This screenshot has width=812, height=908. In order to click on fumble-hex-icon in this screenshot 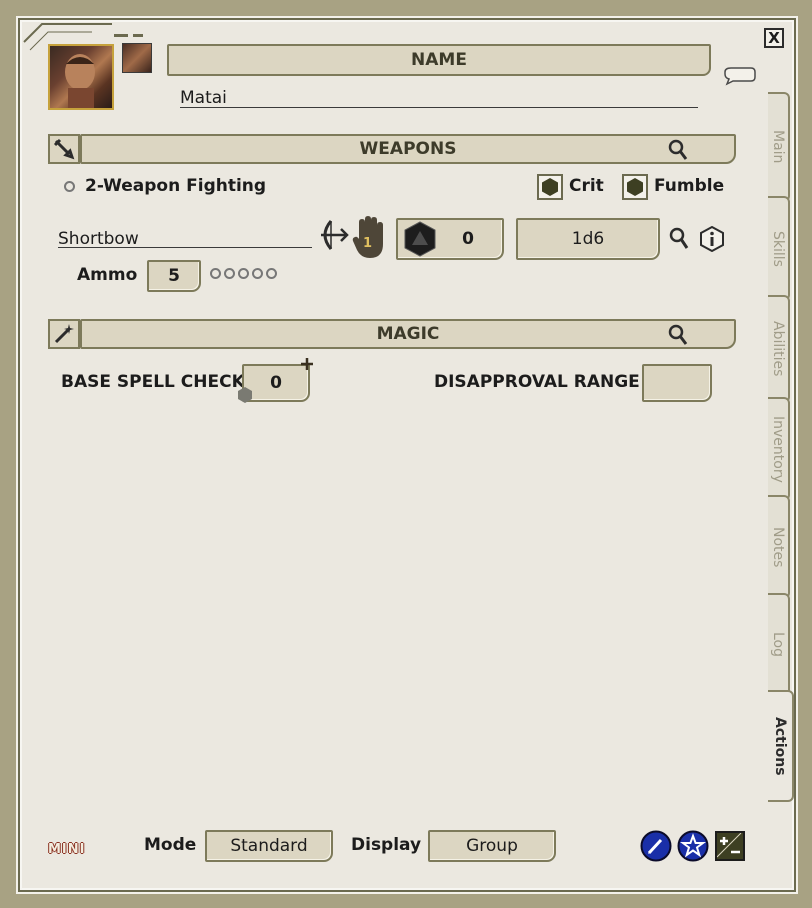, I will do `click(635, 187)`.